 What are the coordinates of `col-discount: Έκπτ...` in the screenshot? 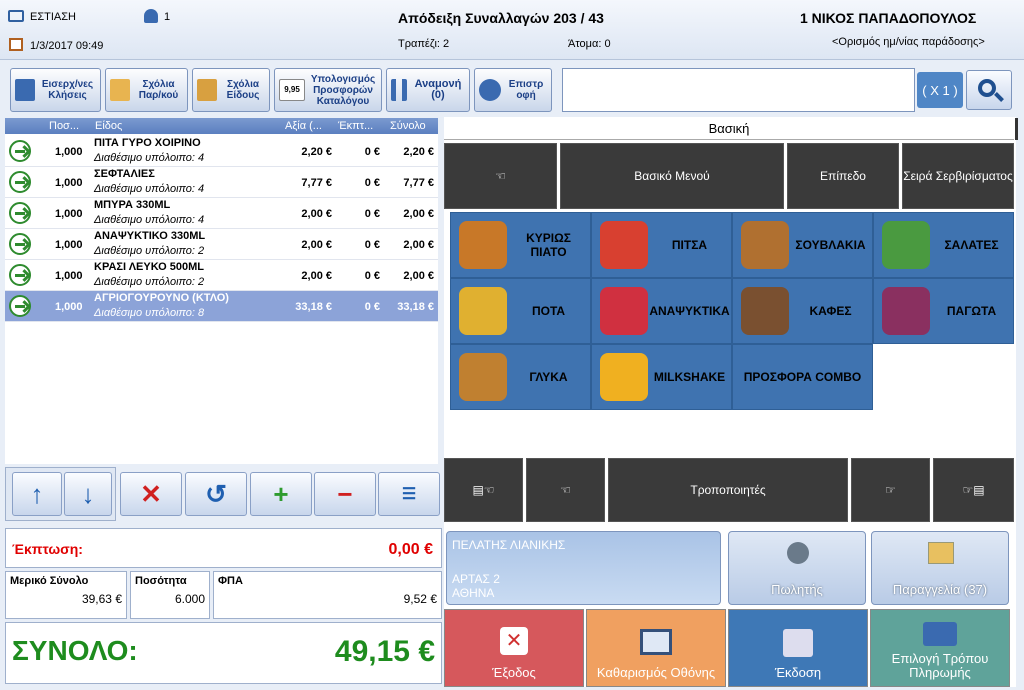 It's located at (355, 126).